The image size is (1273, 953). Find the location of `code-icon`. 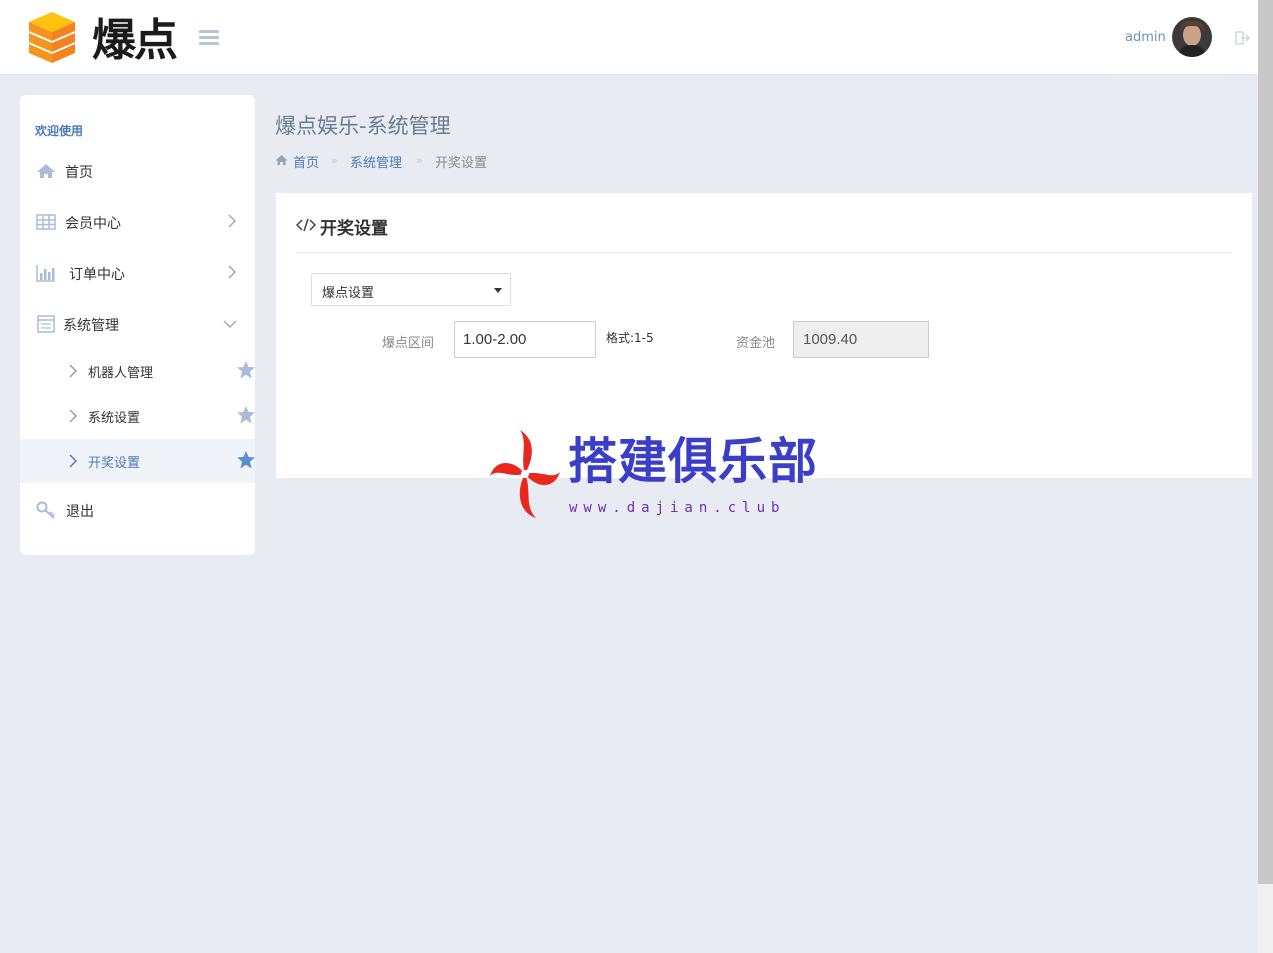

code-icon is located at coordinates (306, 225).